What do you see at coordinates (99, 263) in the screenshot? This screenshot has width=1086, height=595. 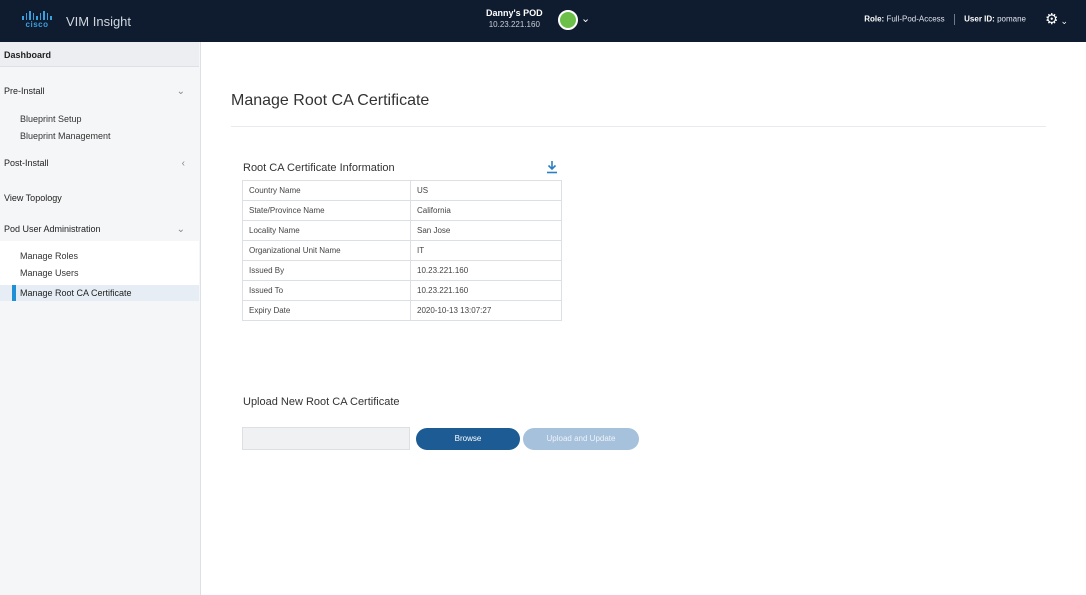 I see `submenu-background` at bounding box center [99, 263].